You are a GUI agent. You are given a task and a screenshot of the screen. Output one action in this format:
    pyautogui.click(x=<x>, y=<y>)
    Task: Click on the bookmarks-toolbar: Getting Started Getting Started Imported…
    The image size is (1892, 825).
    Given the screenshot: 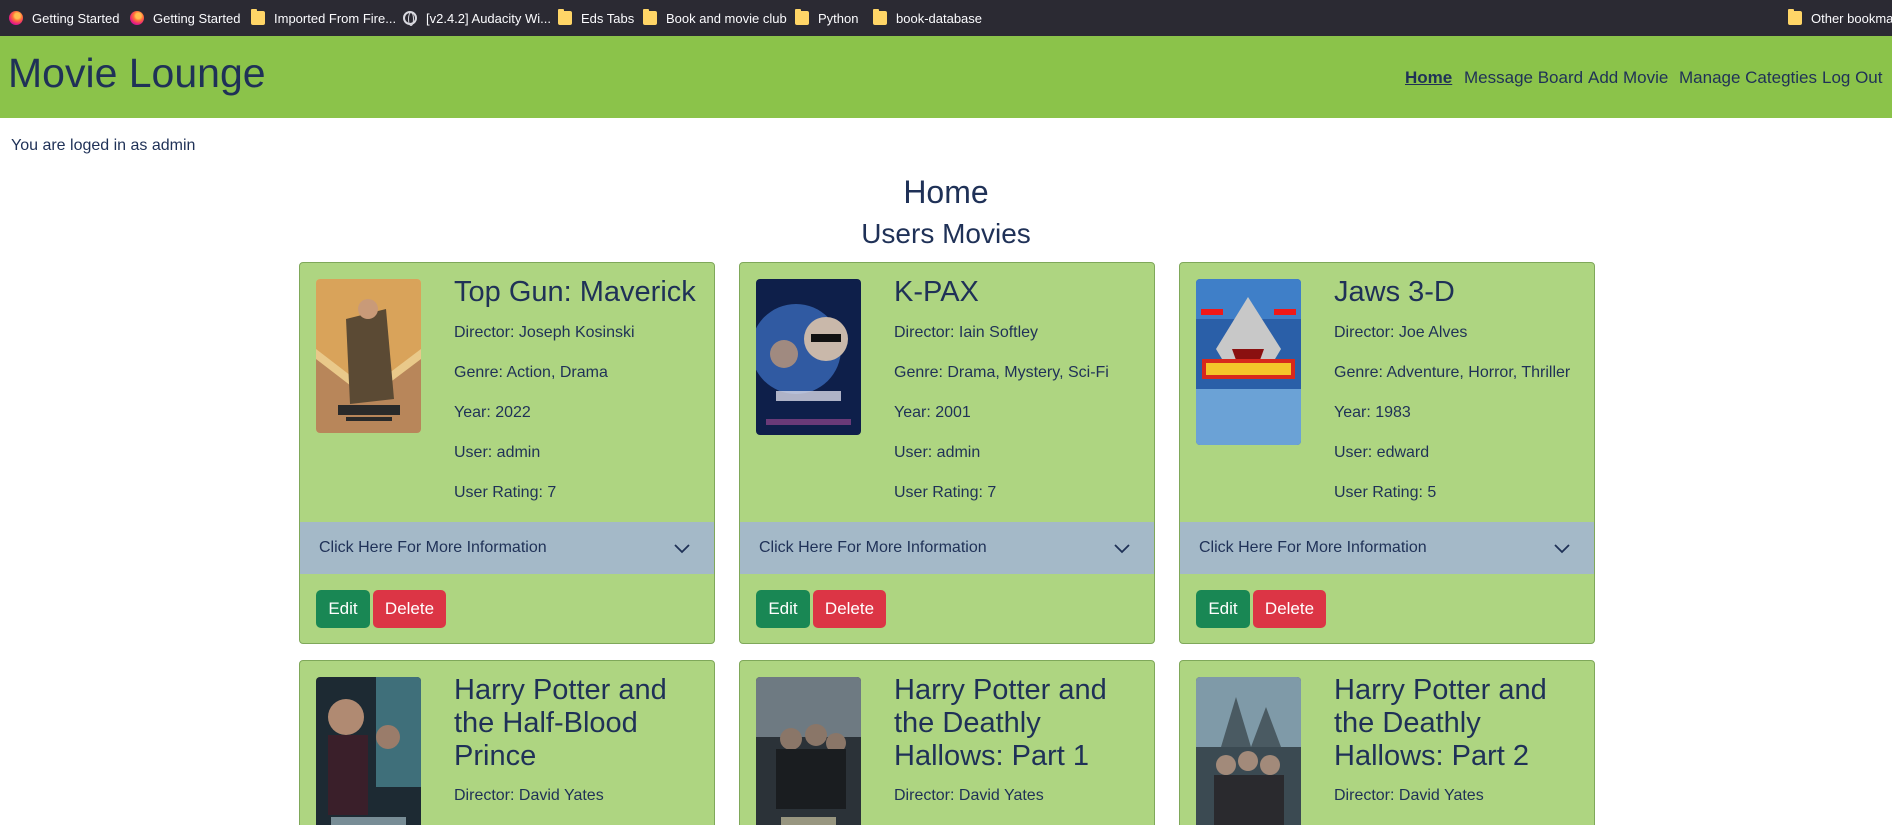 What is the action you would take?
    pyautogui.click(x=946, y=18)
    